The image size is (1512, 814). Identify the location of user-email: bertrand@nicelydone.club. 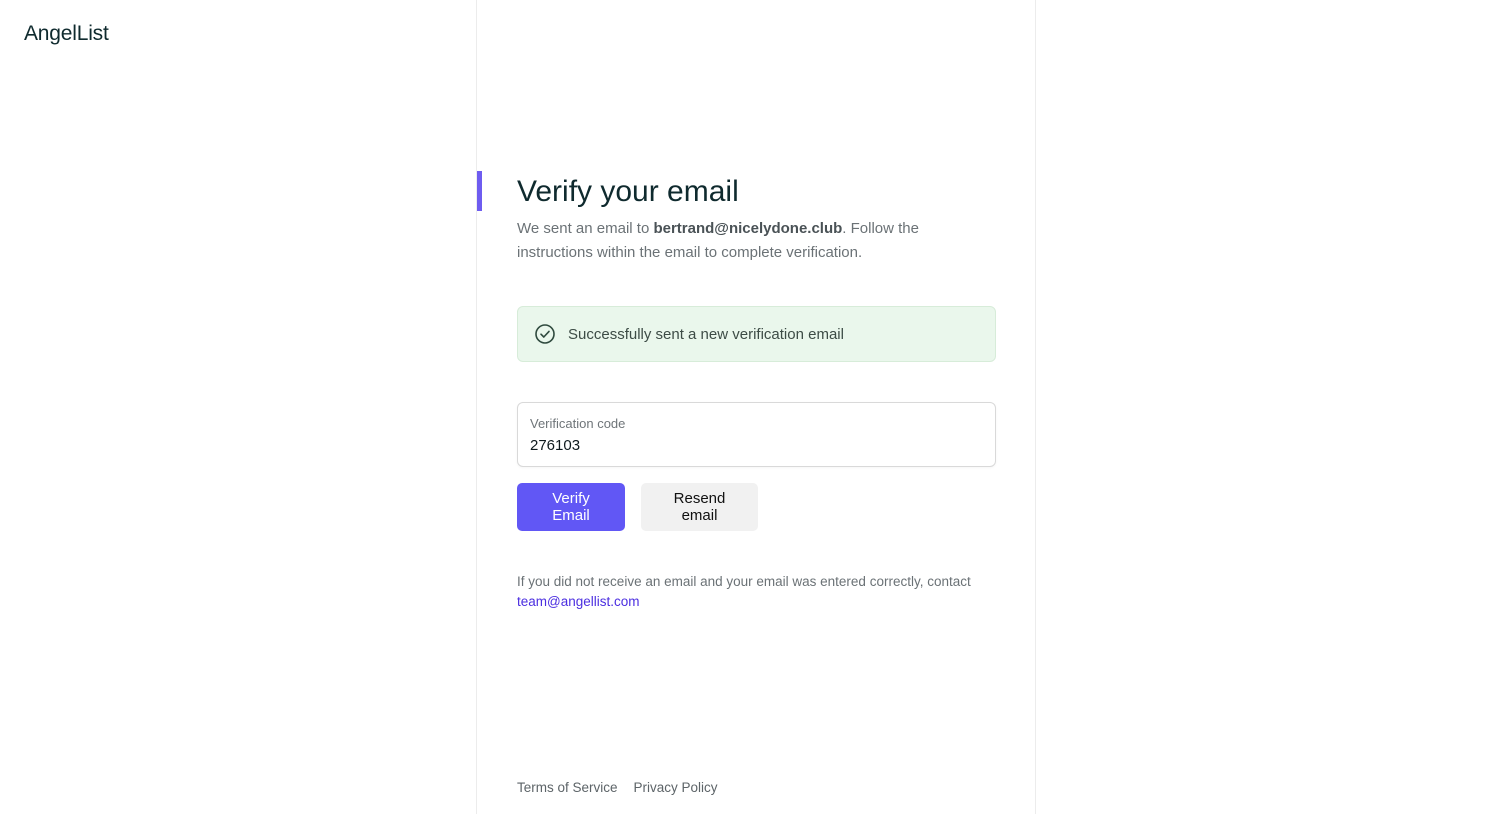
(748, 228).